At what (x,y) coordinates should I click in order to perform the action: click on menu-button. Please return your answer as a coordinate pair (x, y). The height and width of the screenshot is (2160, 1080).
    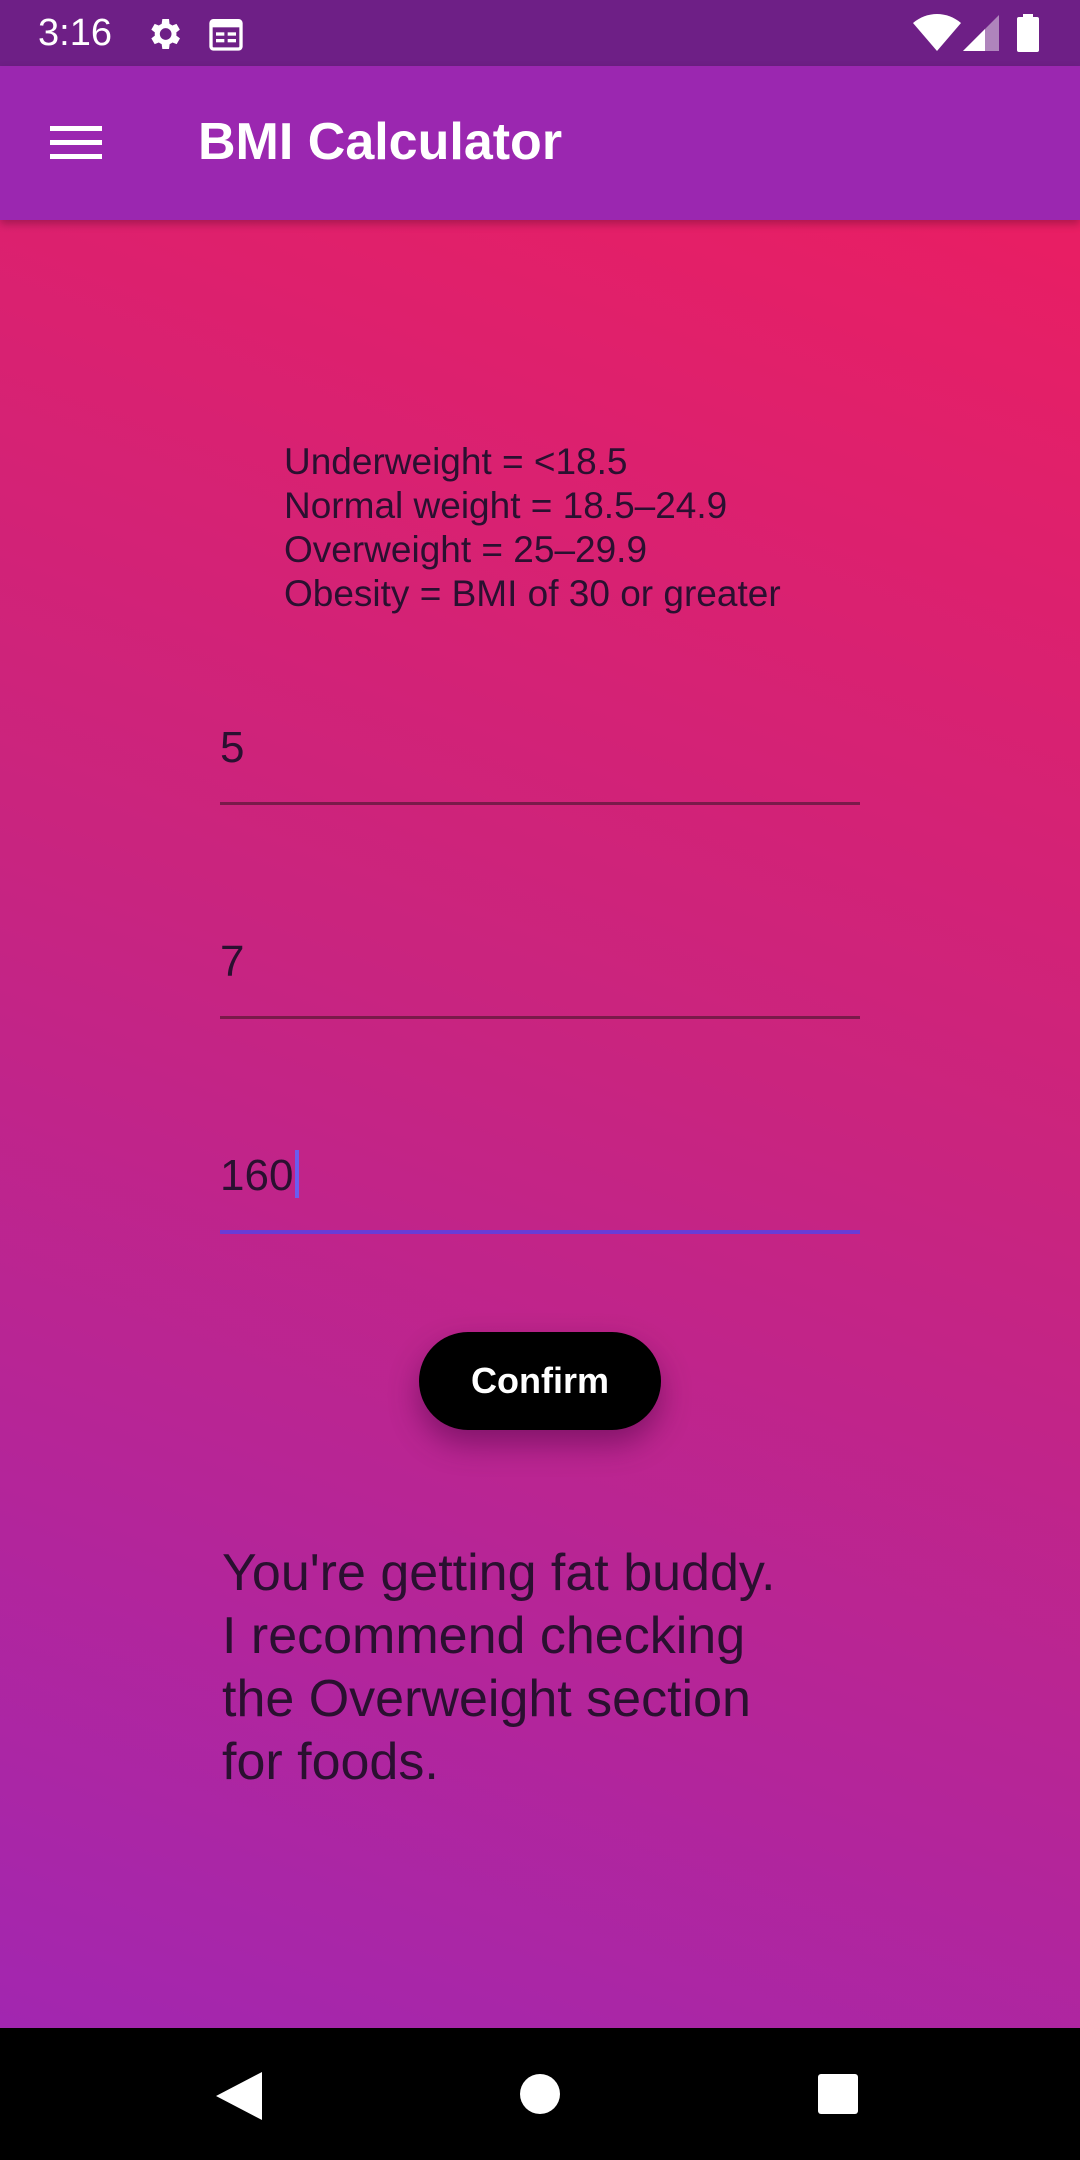
    Looking at the image, I should click on (77, 143).